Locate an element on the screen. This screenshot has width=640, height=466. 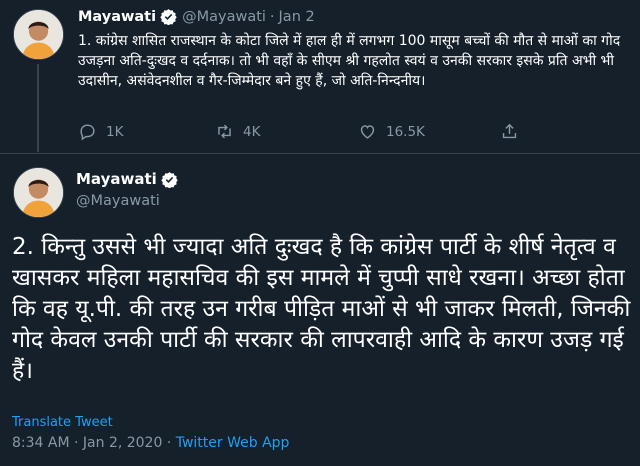
reply-icon is located at coordinates (87, 132).